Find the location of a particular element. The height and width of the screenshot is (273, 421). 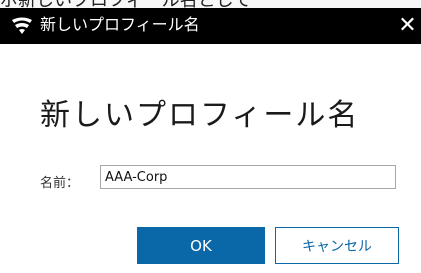

name-label: 名前： is located at coordinates (60, 183).